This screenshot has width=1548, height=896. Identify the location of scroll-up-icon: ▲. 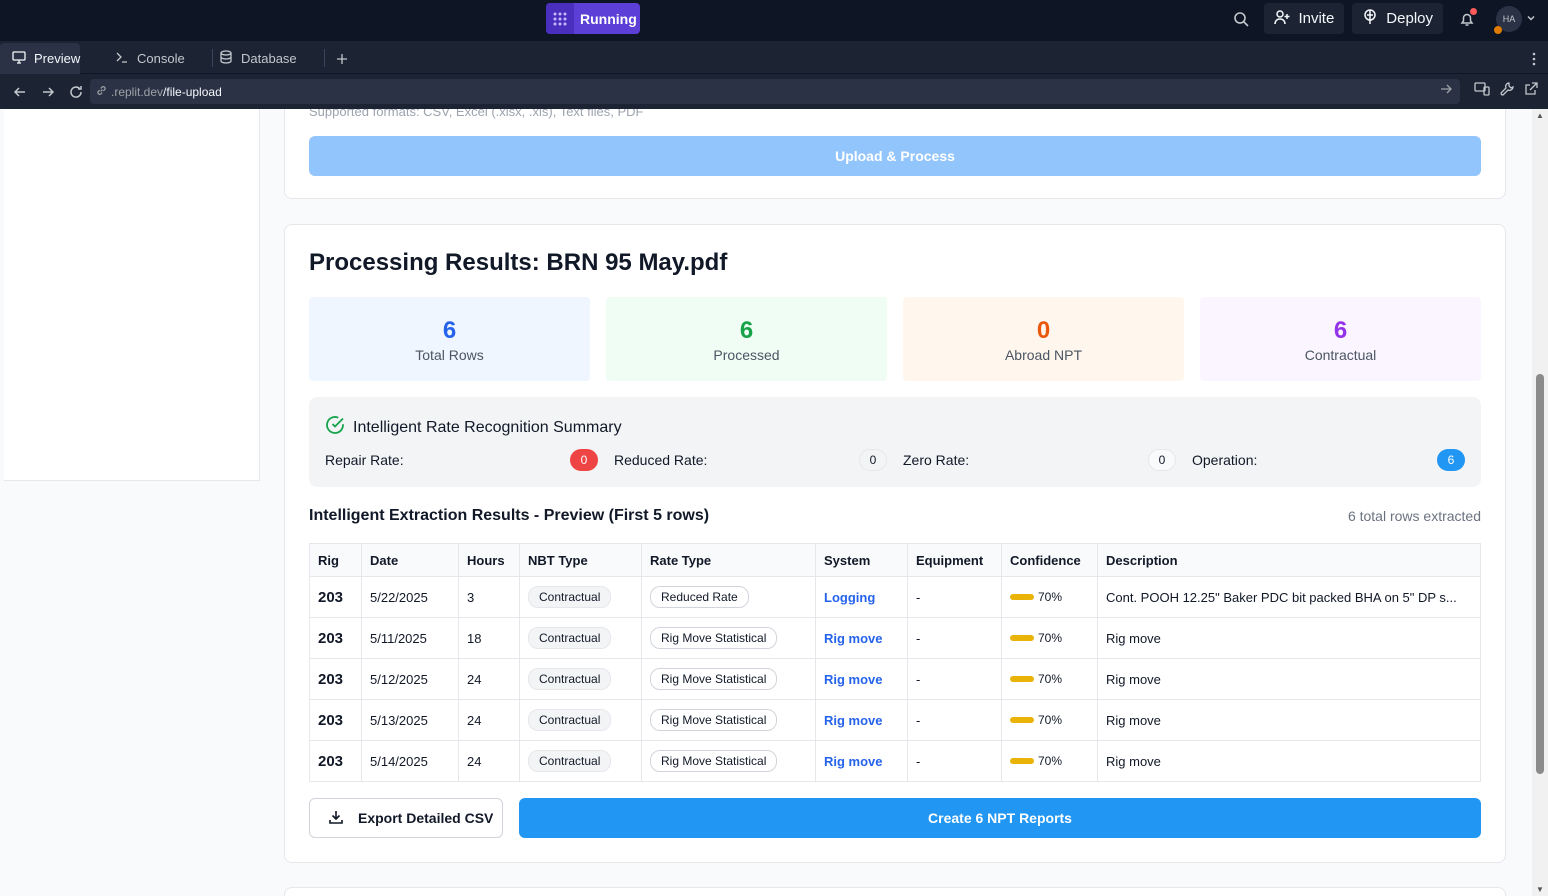
(1540, 115).